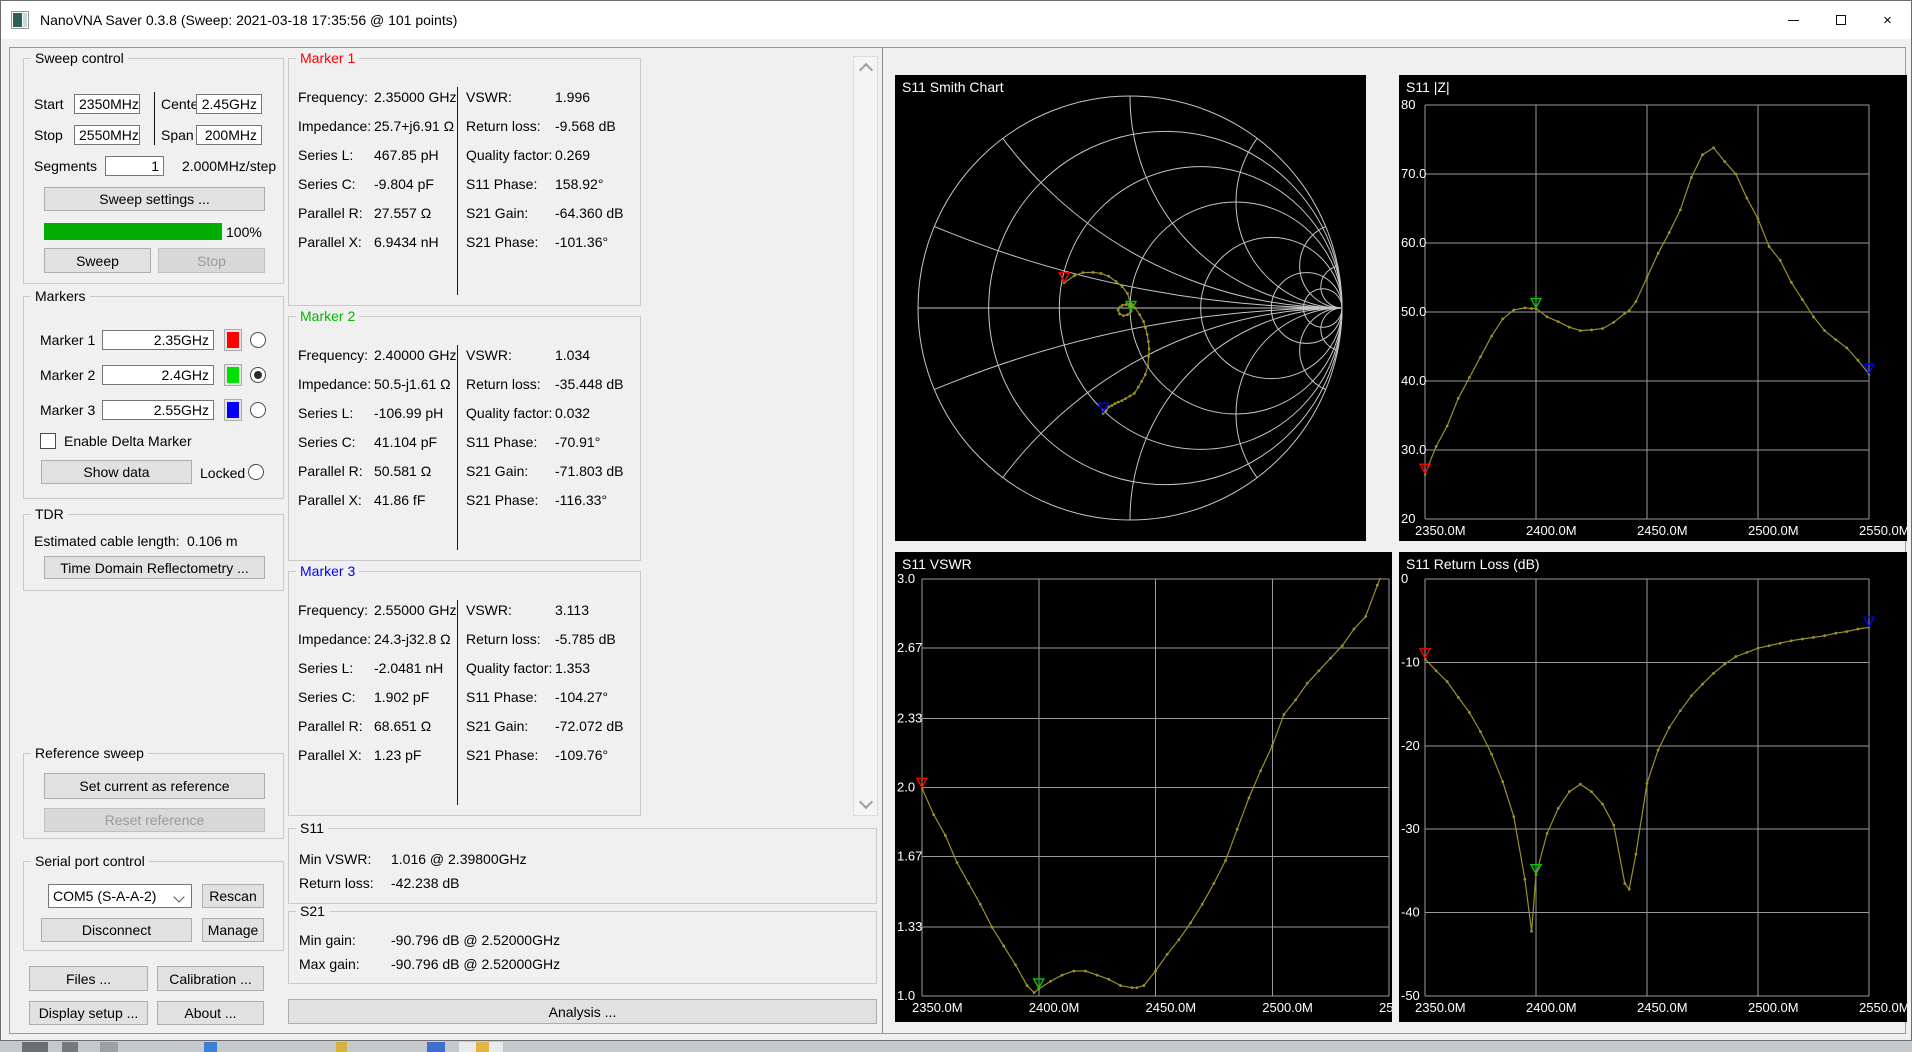 Image resolution: width=1912 pixels, height=1052 pixels. What do you see at coordinates (134, 166) in the screenshot?
I see `segments-input: 1` at bounding box center [134, 166].